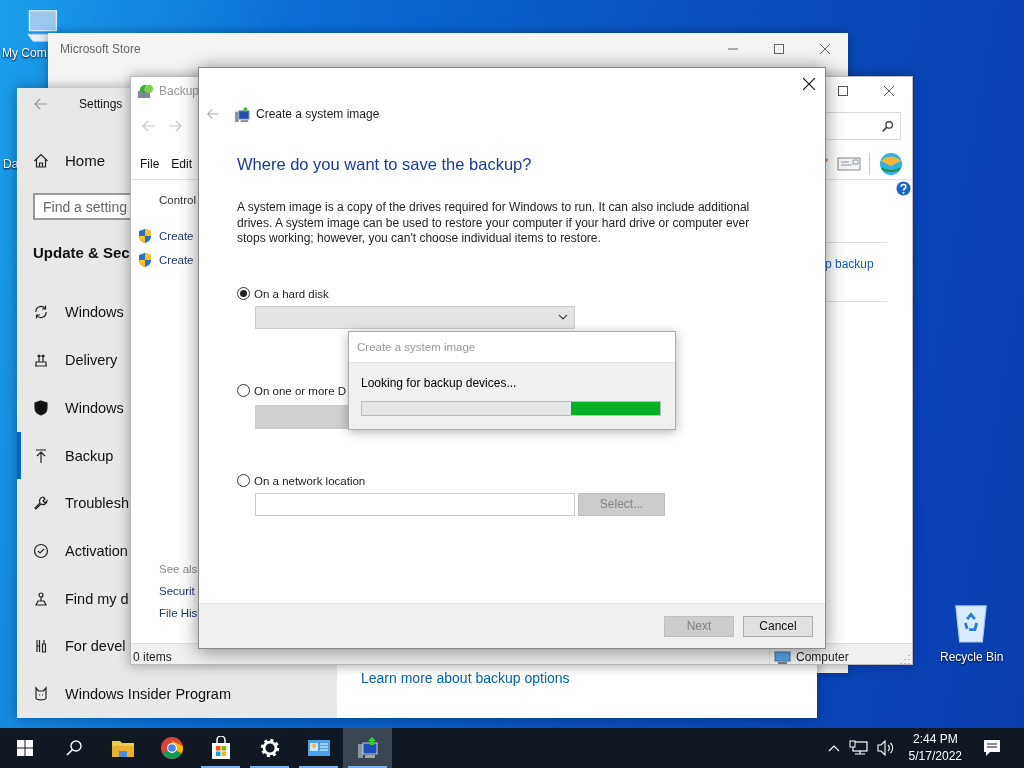  I want to click on window-title: Microsoft Store, so click(100, 49).